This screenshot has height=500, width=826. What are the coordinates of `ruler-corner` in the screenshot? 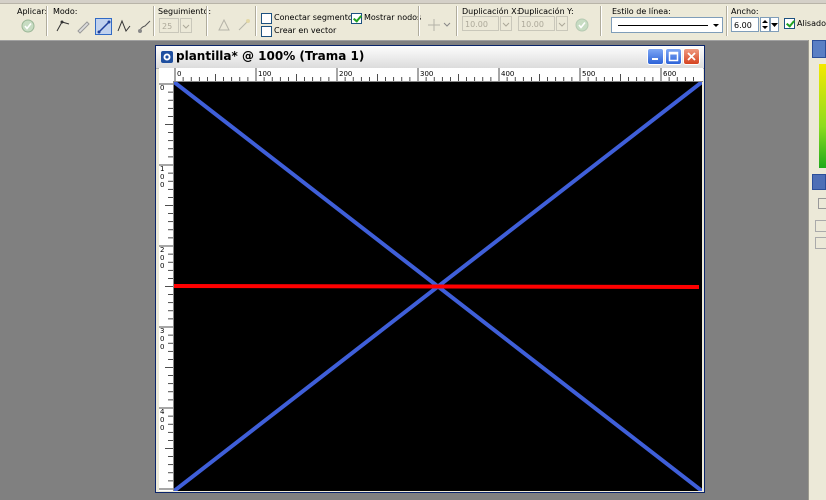 It's located at (166, 75).